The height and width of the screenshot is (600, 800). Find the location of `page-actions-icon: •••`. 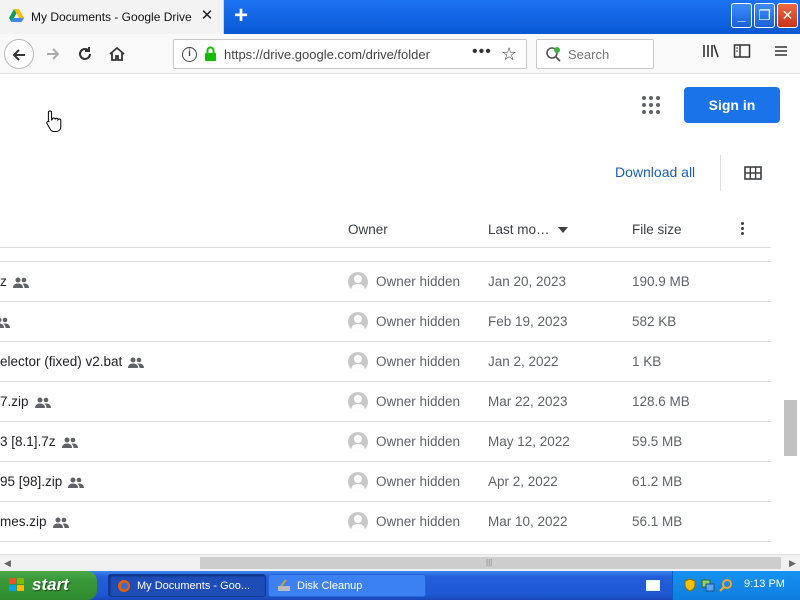

page-actions-icon: ••• is located at coordinates (482, 52).